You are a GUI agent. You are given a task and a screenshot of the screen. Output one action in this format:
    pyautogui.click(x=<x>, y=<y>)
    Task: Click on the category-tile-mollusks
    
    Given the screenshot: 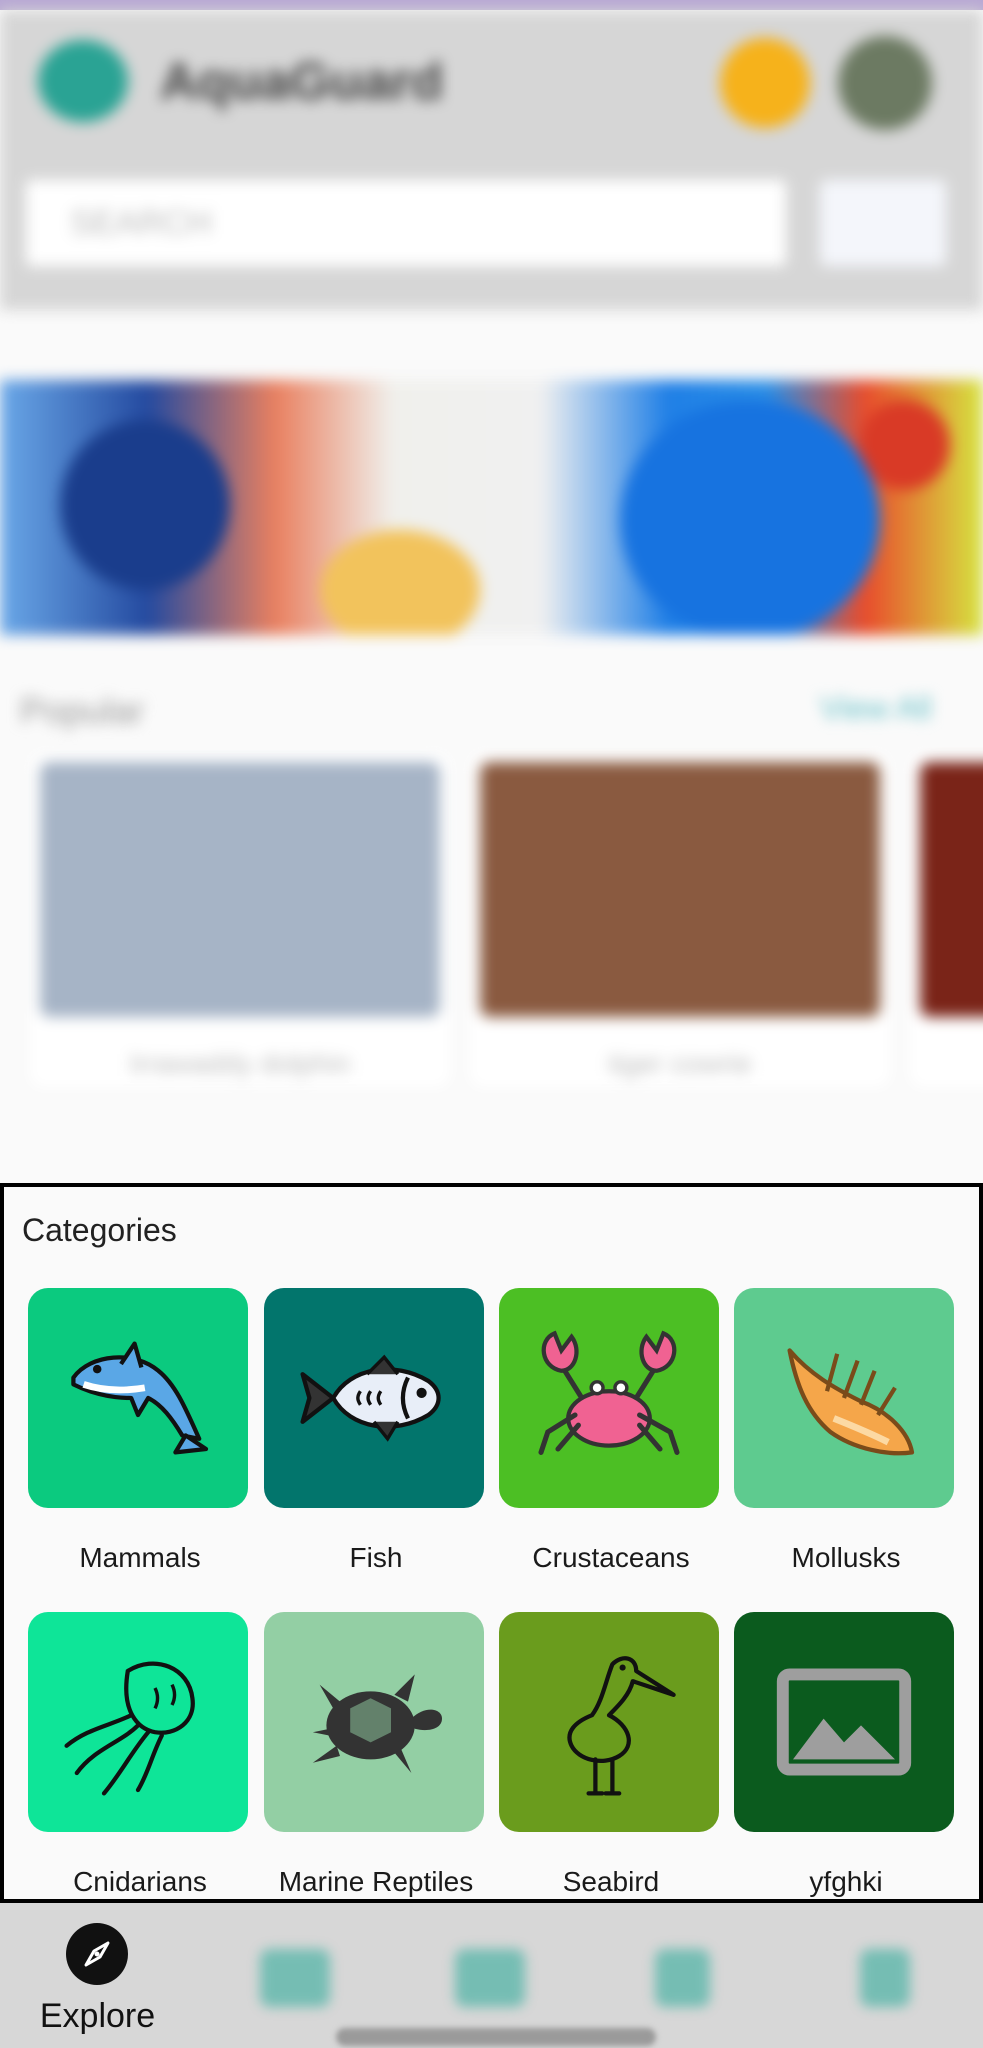 What is the action you would take?
    pyautogui.click(x=844, y=1398)
    